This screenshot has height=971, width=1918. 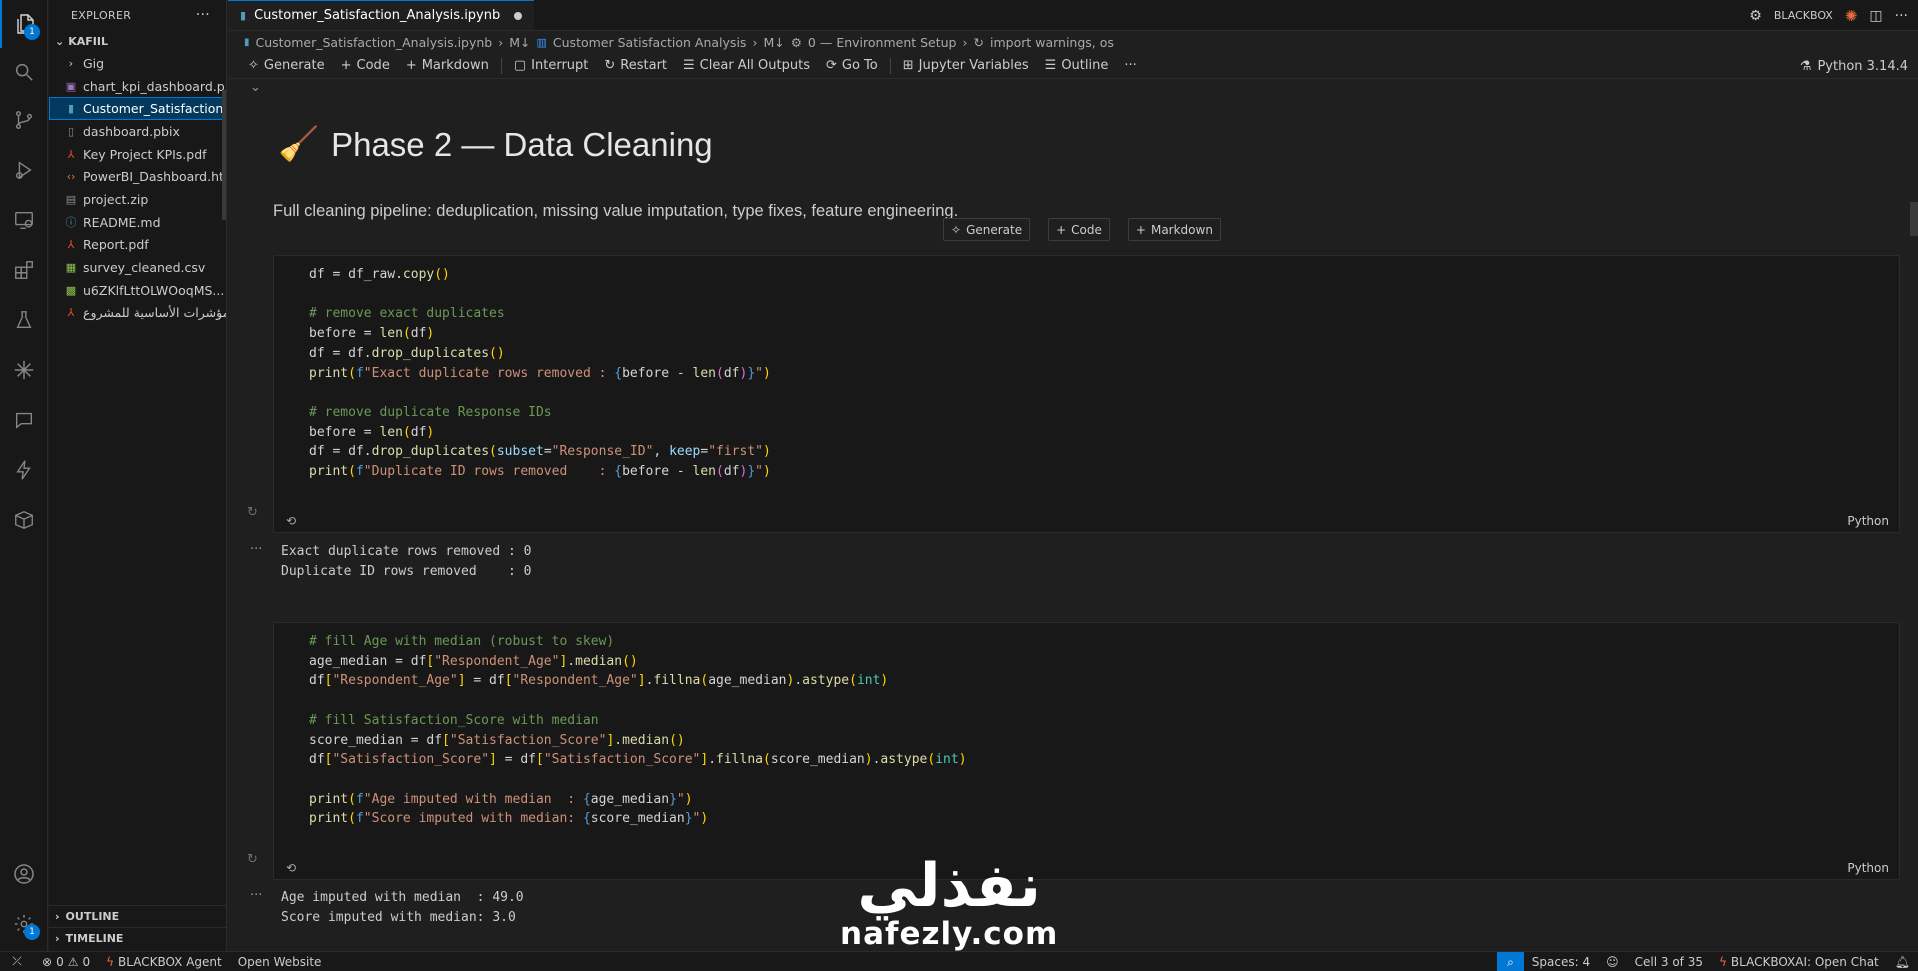 I want to click on notifications-item: 🔔︎, so click(x=1902, y=961).